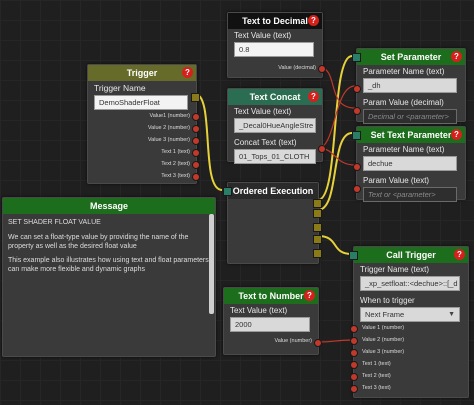 This screenshot has width=474, height=405. I want to click on node-title: Trigger, so click(142, 73).